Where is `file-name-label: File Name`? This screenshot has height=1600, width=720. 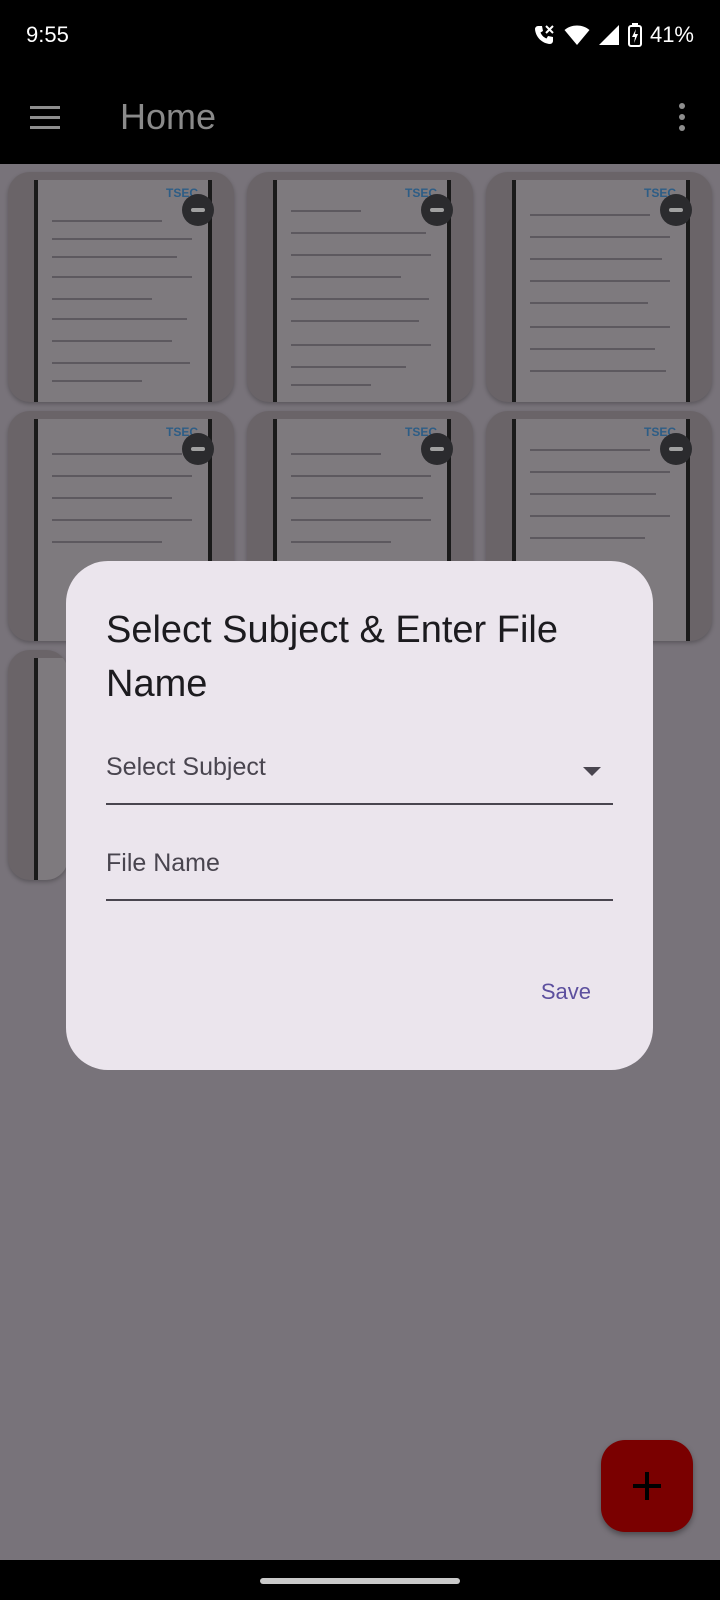
file-name-label: File Name is located at coordinates (163, 863).